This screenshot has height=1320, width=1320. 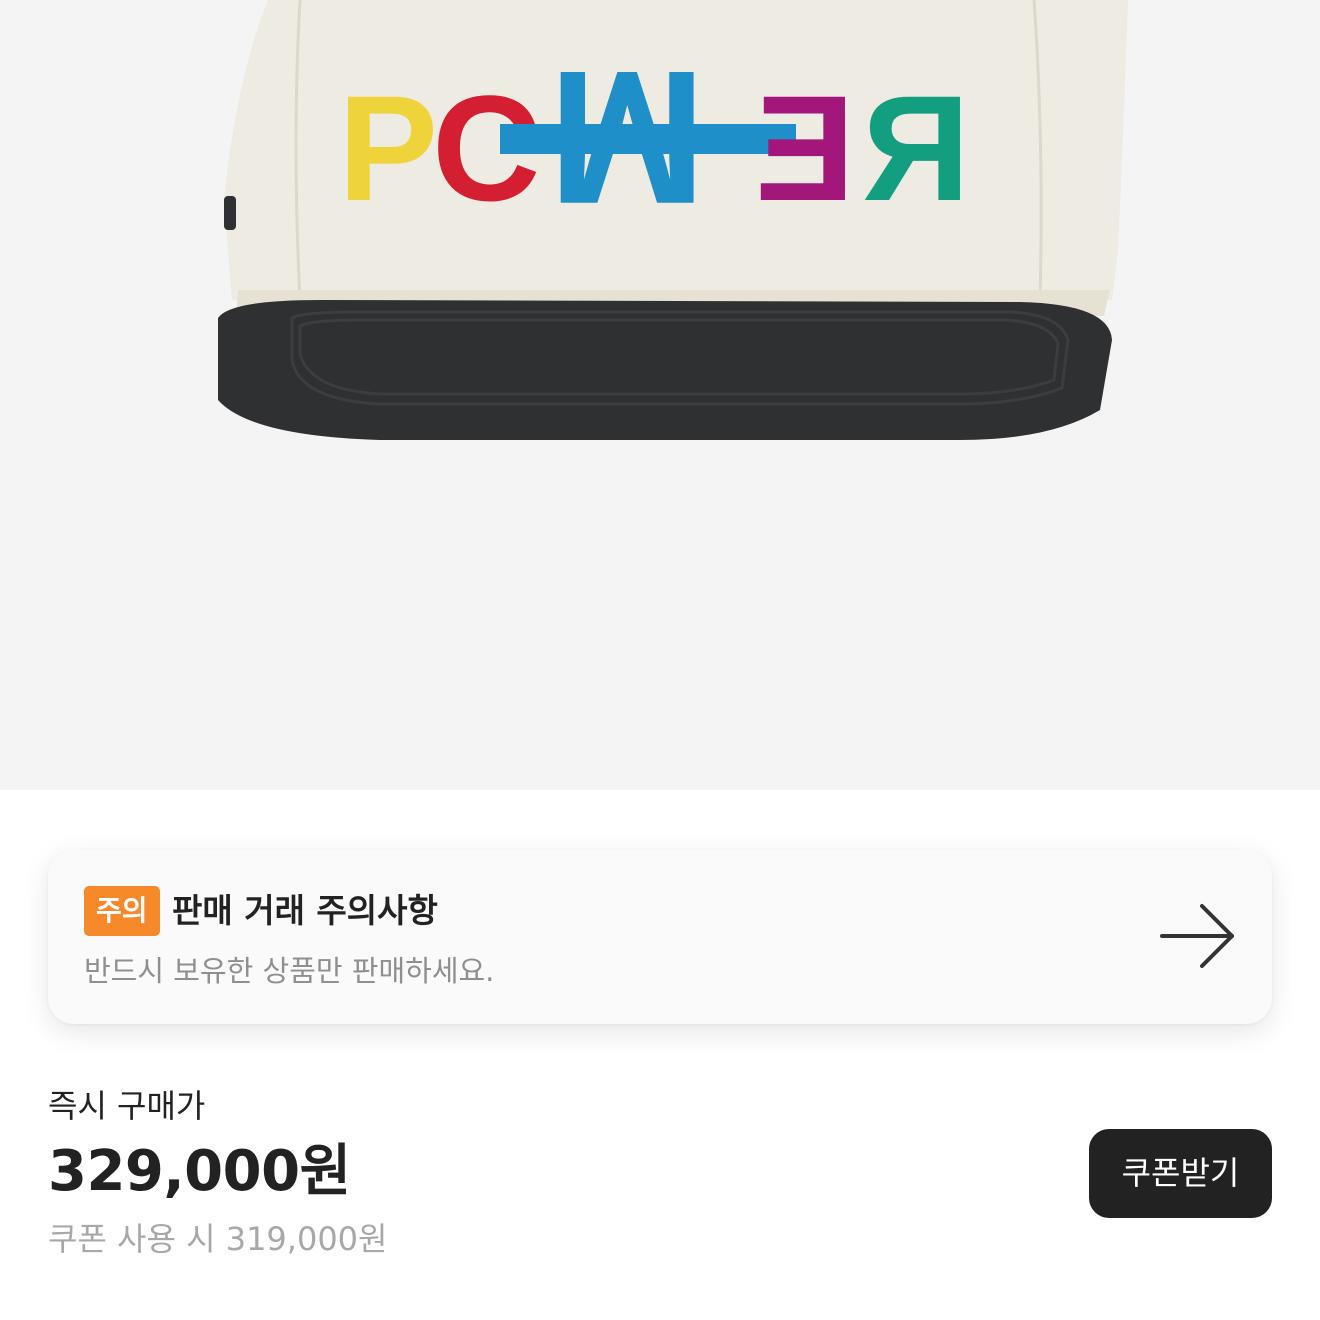 What do you see at coordinates (916, 148) in the screenshot?
I see `logo-letter-r: R` at bounding box center [916, 148].